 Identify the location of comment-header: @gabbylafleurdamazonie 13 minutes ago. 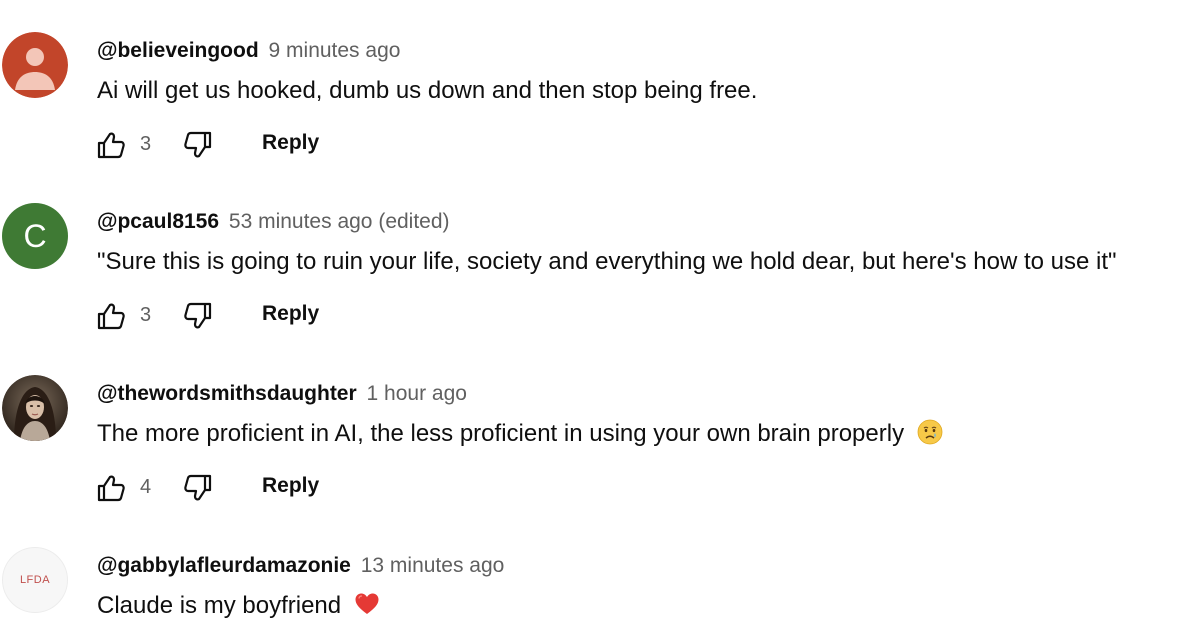
(300, 566).